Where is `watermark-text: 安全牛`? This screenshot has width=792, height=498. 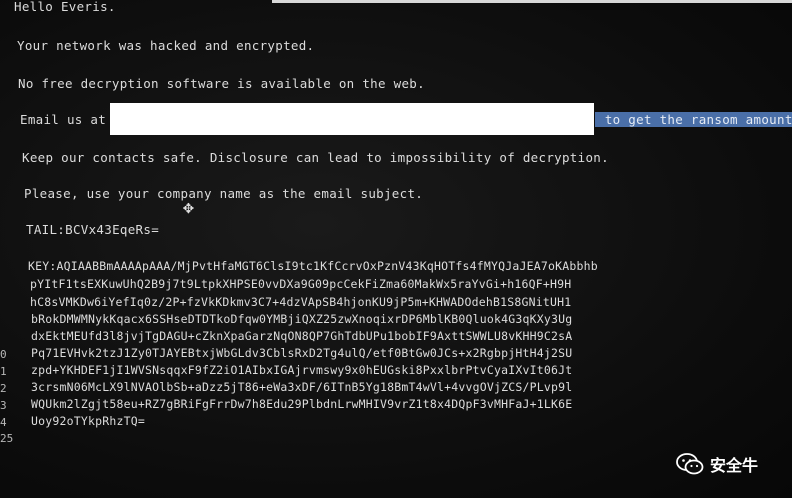 watermark-text: 安全牛 is located at coordinates (734, 465).